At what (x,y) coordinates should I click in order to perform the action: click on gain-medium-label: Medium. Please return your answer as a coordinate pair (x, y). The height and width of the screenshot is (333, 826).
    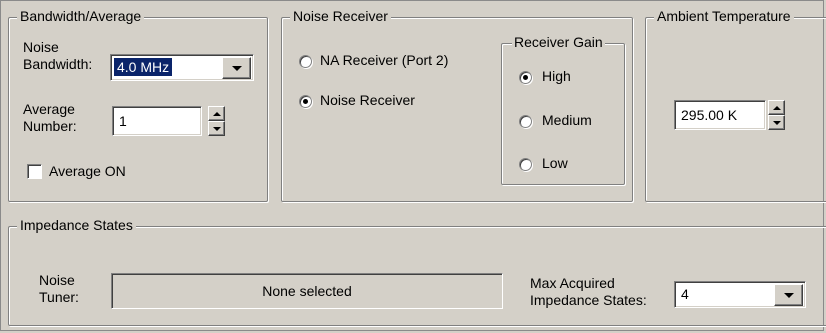
    Looking at the image, I should click on (567, 120).